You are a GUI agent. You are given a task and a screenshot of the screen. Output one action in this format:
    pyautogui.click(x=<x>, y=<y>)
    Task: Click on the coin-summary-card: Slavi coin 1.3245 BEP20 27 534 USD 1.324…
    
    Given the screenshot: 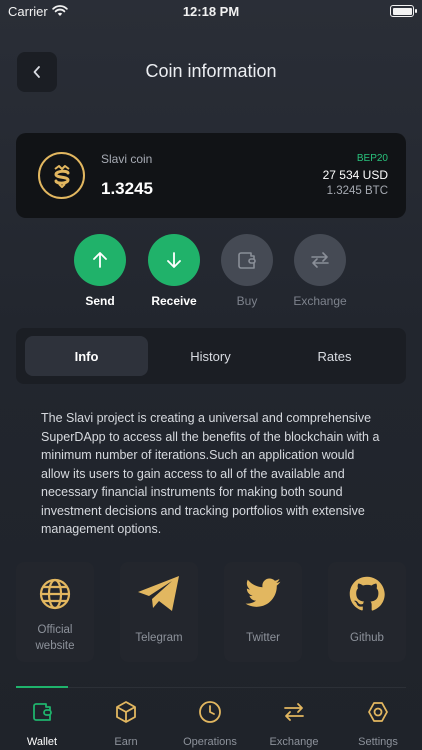 What is the action you would take?
    pyautogui.click(x=211, y=175)
    